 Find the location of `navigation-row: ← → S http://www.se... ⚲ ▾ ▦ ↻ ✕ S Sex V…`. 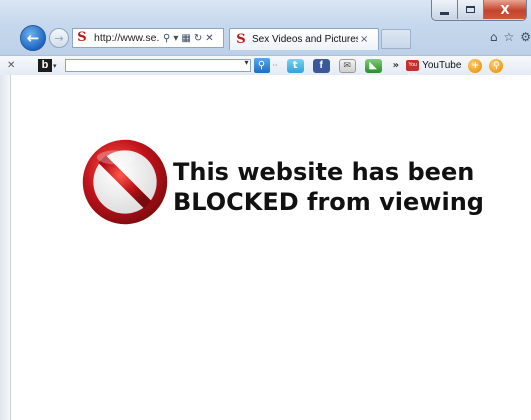

navigation-row: ← → S http://www.se... ⚲ ▾ ▦ ↻ ✕ S Sex V… is located at coordinates (265, 37).